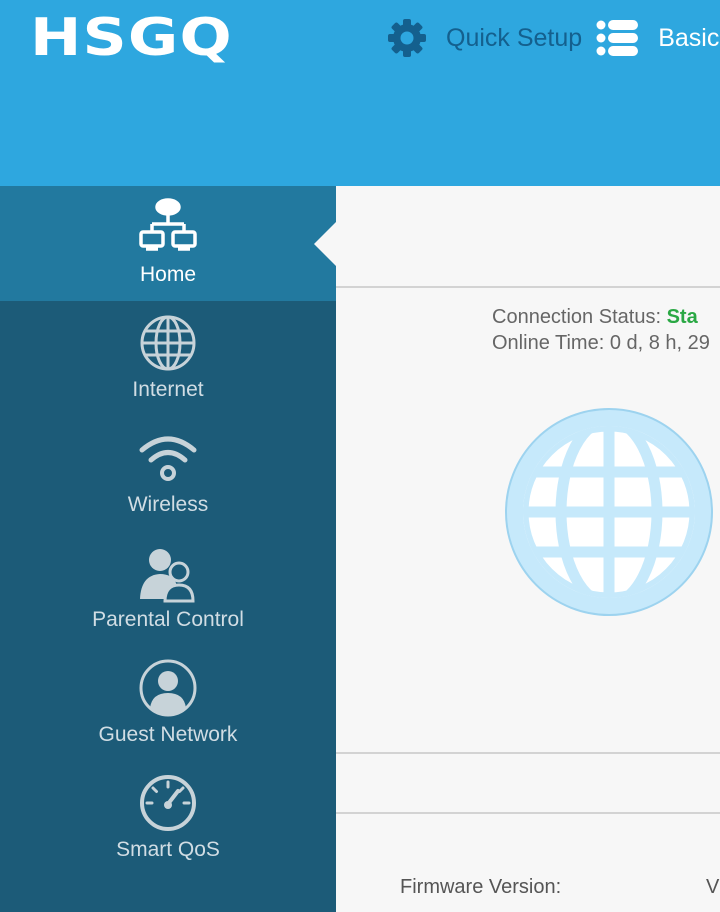 The image size is (720, 912). I want to click on firmware-version-value: V, so click(713, 887).